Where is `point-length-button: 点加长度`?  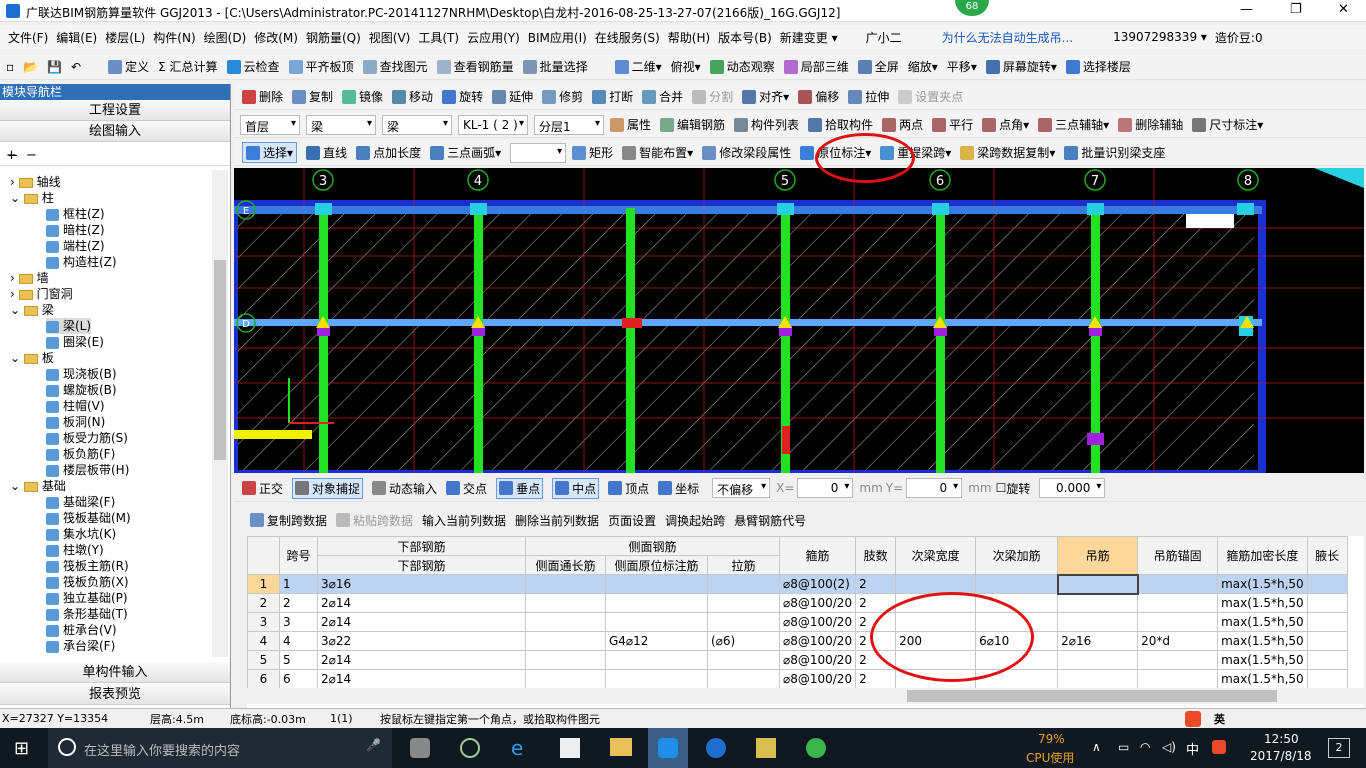
point-length-button: 点加长度 is located at coordinates (388, 152).